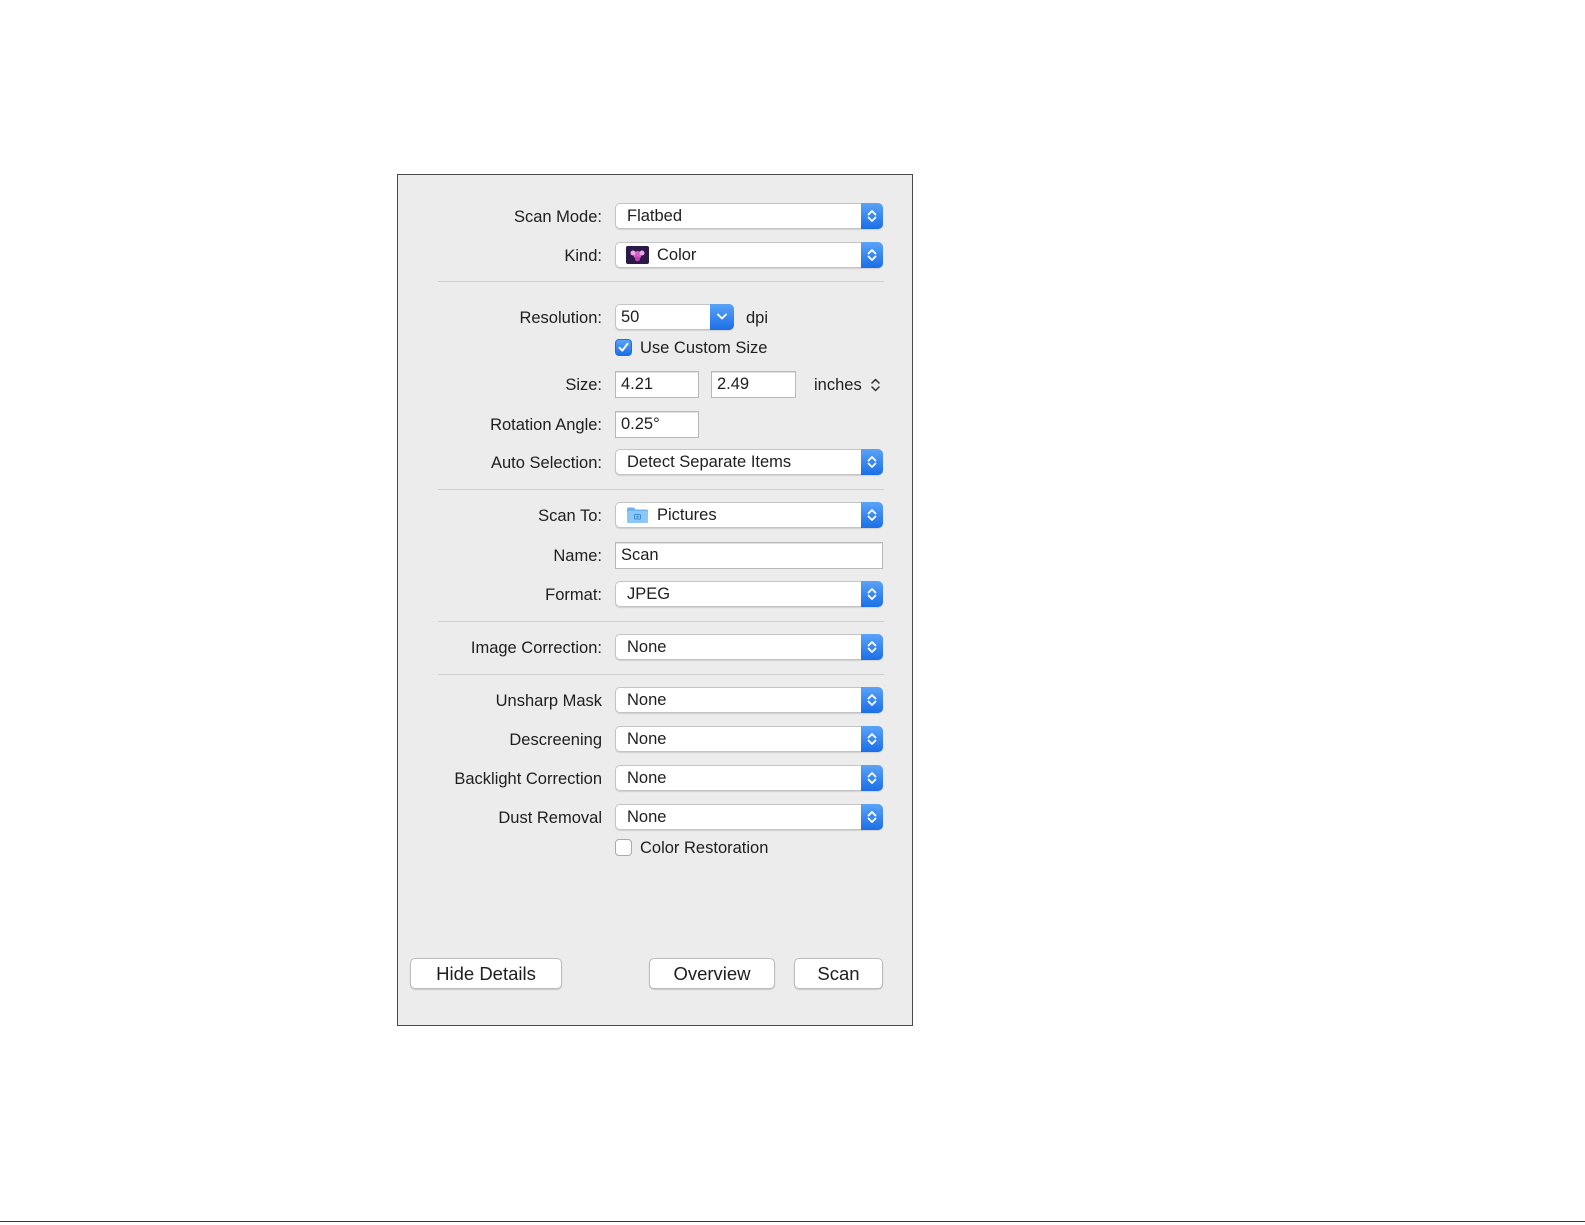 The height and width of the screenshot is (1225, 1585). Describe the element at coordinates (577, 556) in the screenshot. I see `name-label: Name:` at that location.